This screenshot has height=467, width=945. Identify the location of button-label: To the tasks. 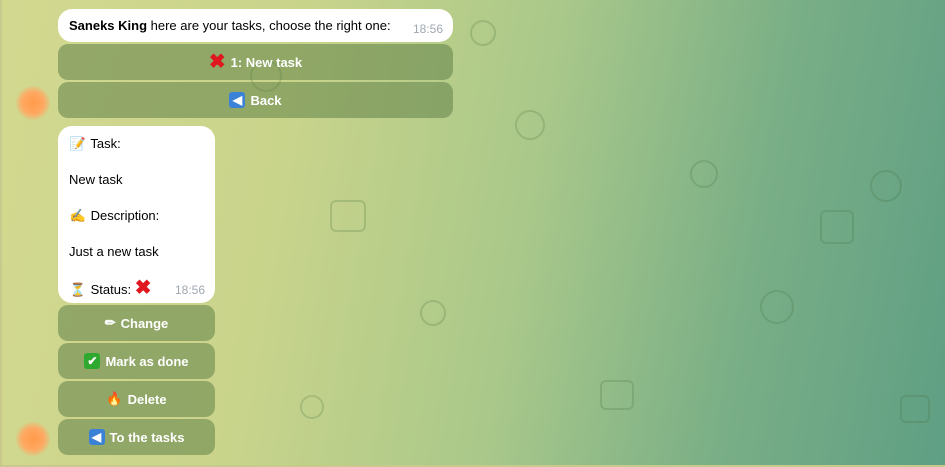
(147, 437).